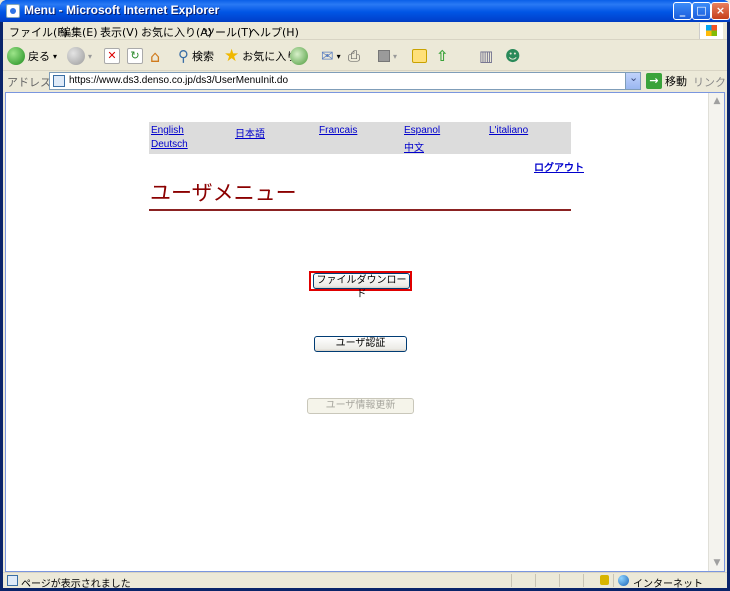 The height and width of the screenshot is (591, 730). I want to click on zone-text: インターネット, so click(668, 584).